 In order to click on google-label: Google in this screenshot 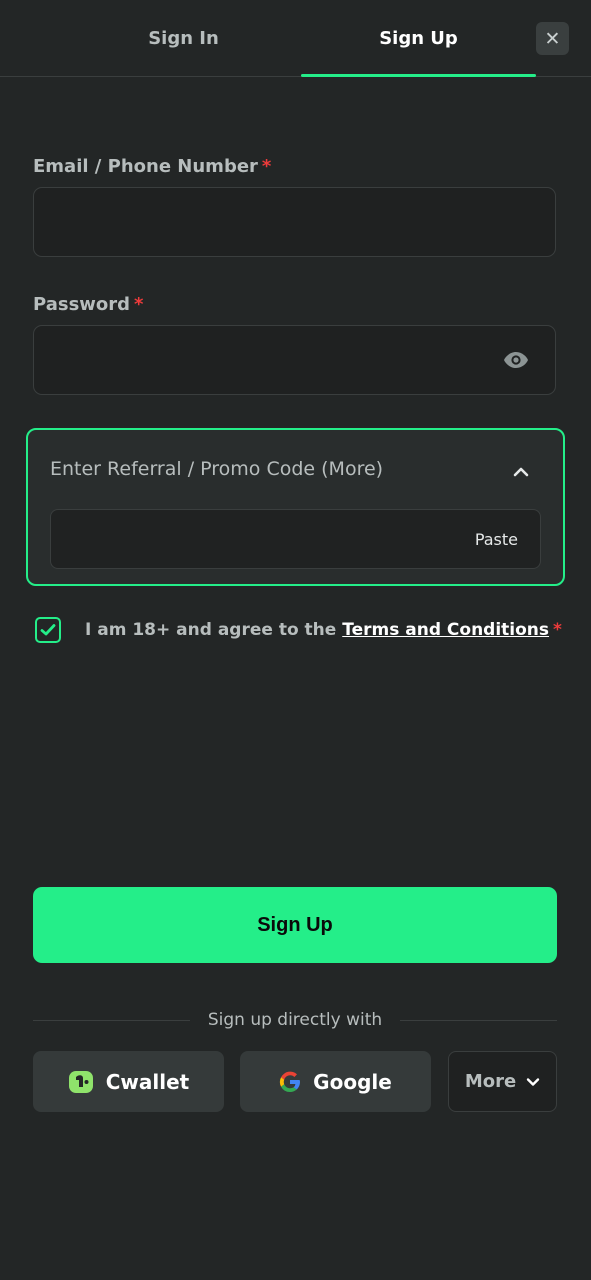, I will do `click(352, 1081)`.